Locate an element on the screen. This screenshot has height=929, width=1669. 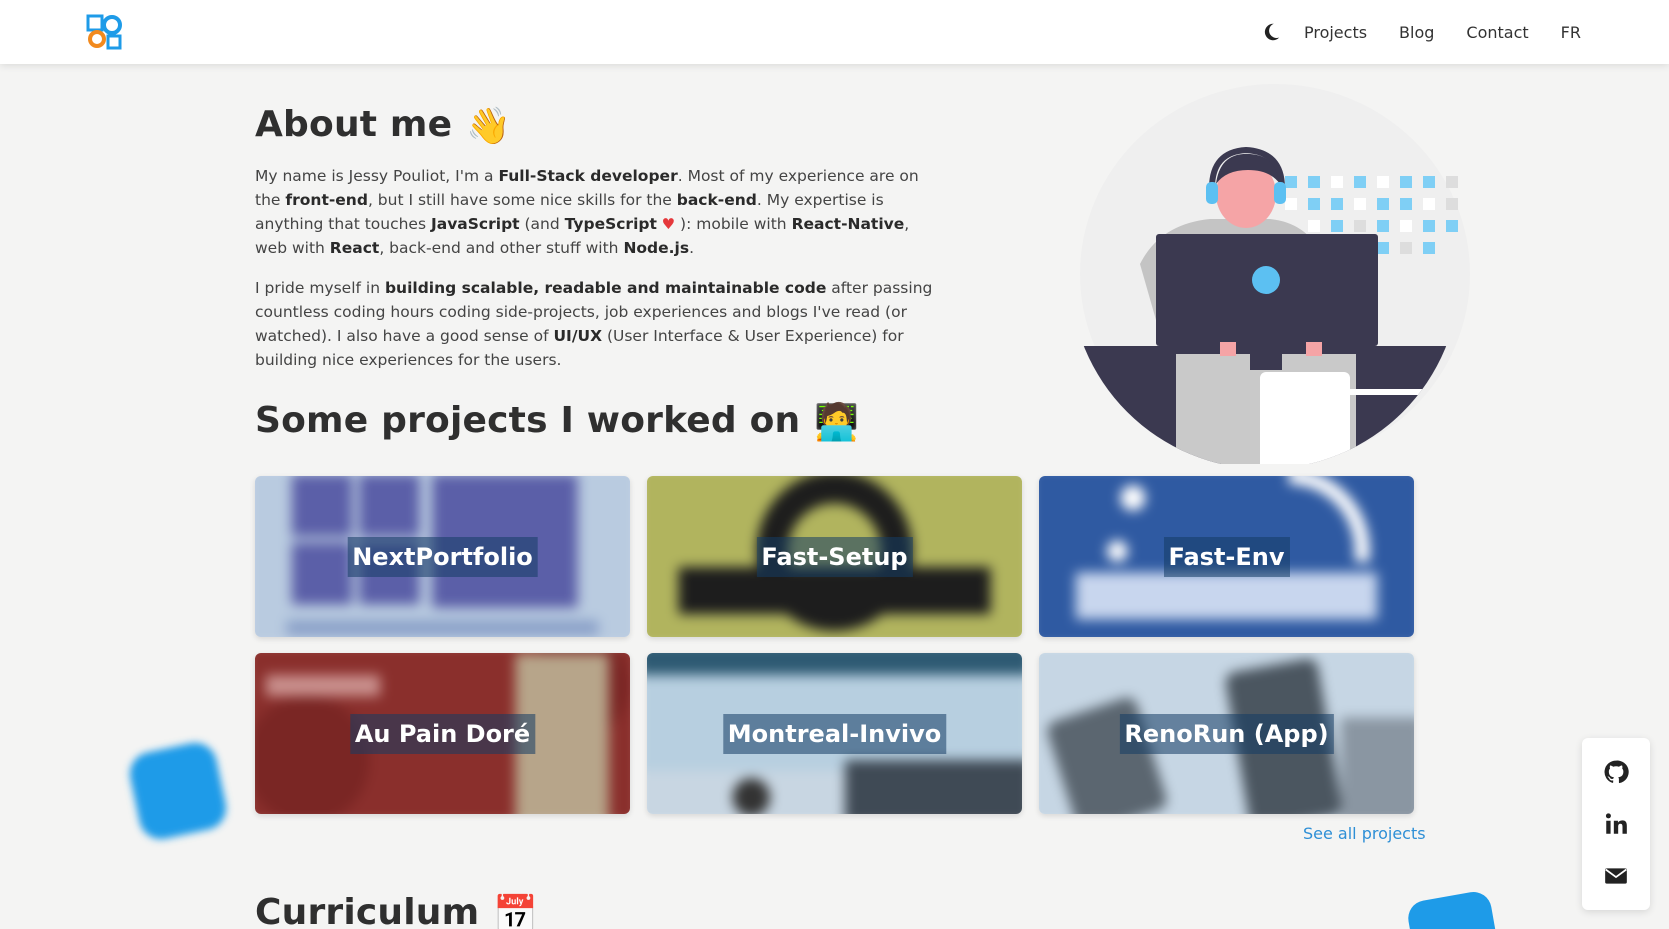
project-card-montreal-invivo: Montreal-Invivo is located at coordinates (834, 733).